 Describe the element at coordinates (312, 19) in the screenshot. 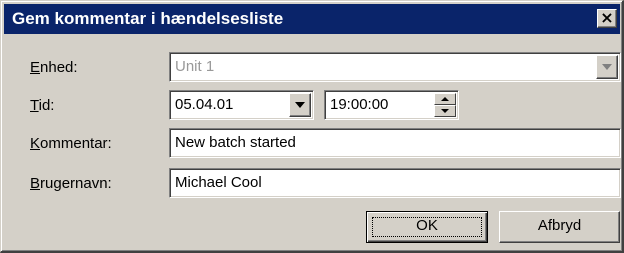

I see `title-bar: Gem kommentar i hændelsesliste ×` at that location.